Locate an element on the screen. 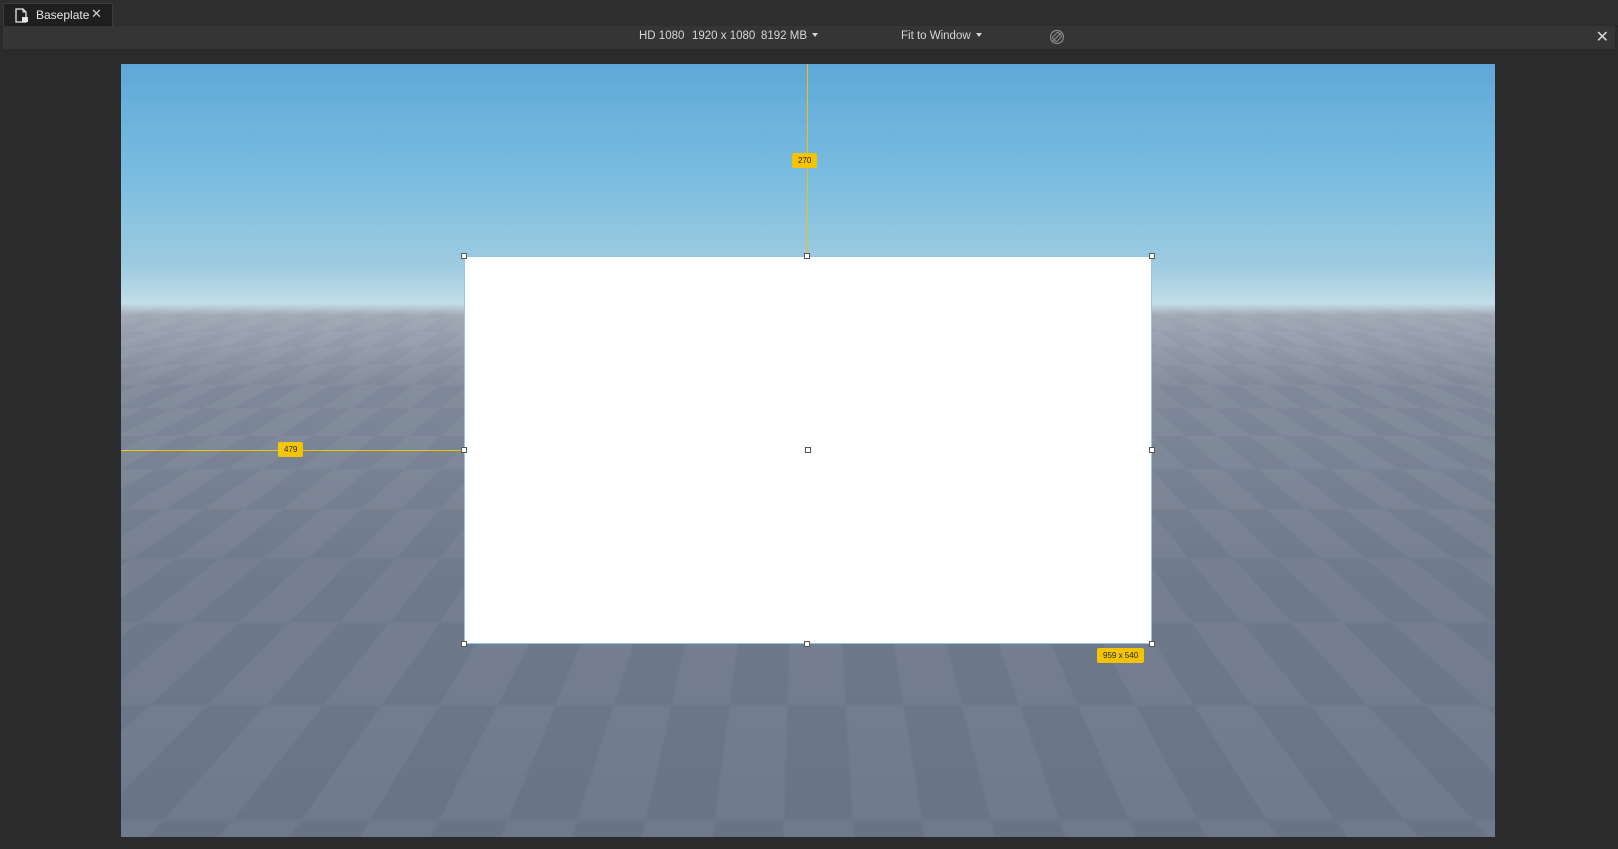 The height and width of the screenshot is (849, 1618). device-resolution: 1920 x 1080 is located at coordinates (724, 36).